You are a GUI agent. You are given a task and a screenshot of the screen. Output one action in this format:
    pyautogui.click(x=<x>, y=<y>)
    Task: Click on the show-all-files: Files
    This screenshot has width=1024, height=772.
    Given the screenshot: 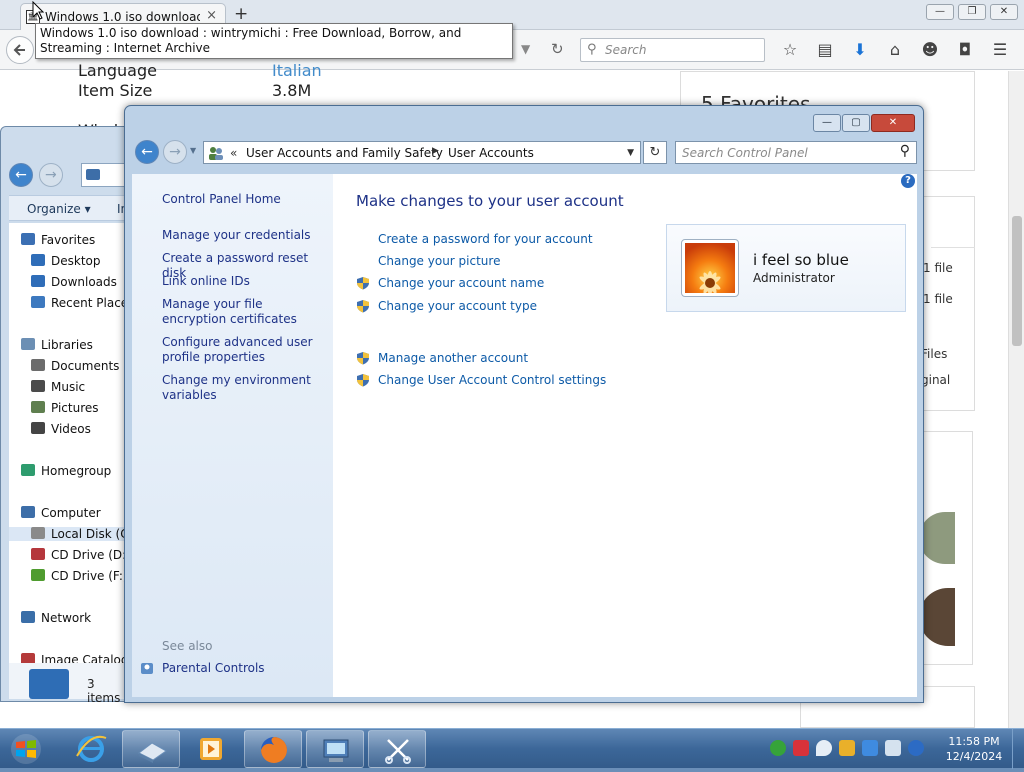 What is the action you would take?
    pyautogui.click(x=934, y=354)
    